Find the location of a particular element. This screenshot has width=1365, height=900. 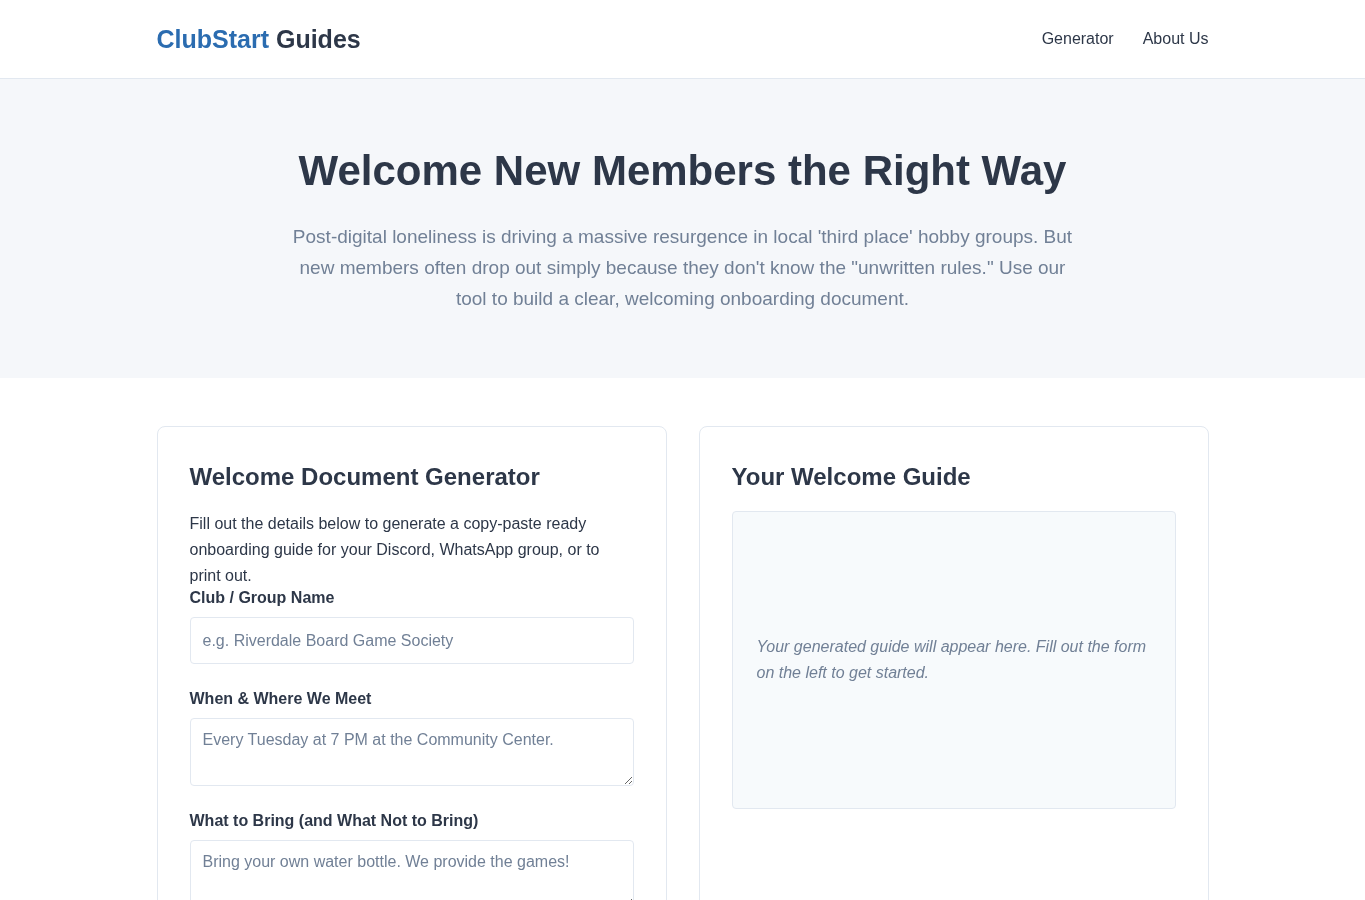

card-title: Your Welcome Guide is located at coordinates (851, 477).